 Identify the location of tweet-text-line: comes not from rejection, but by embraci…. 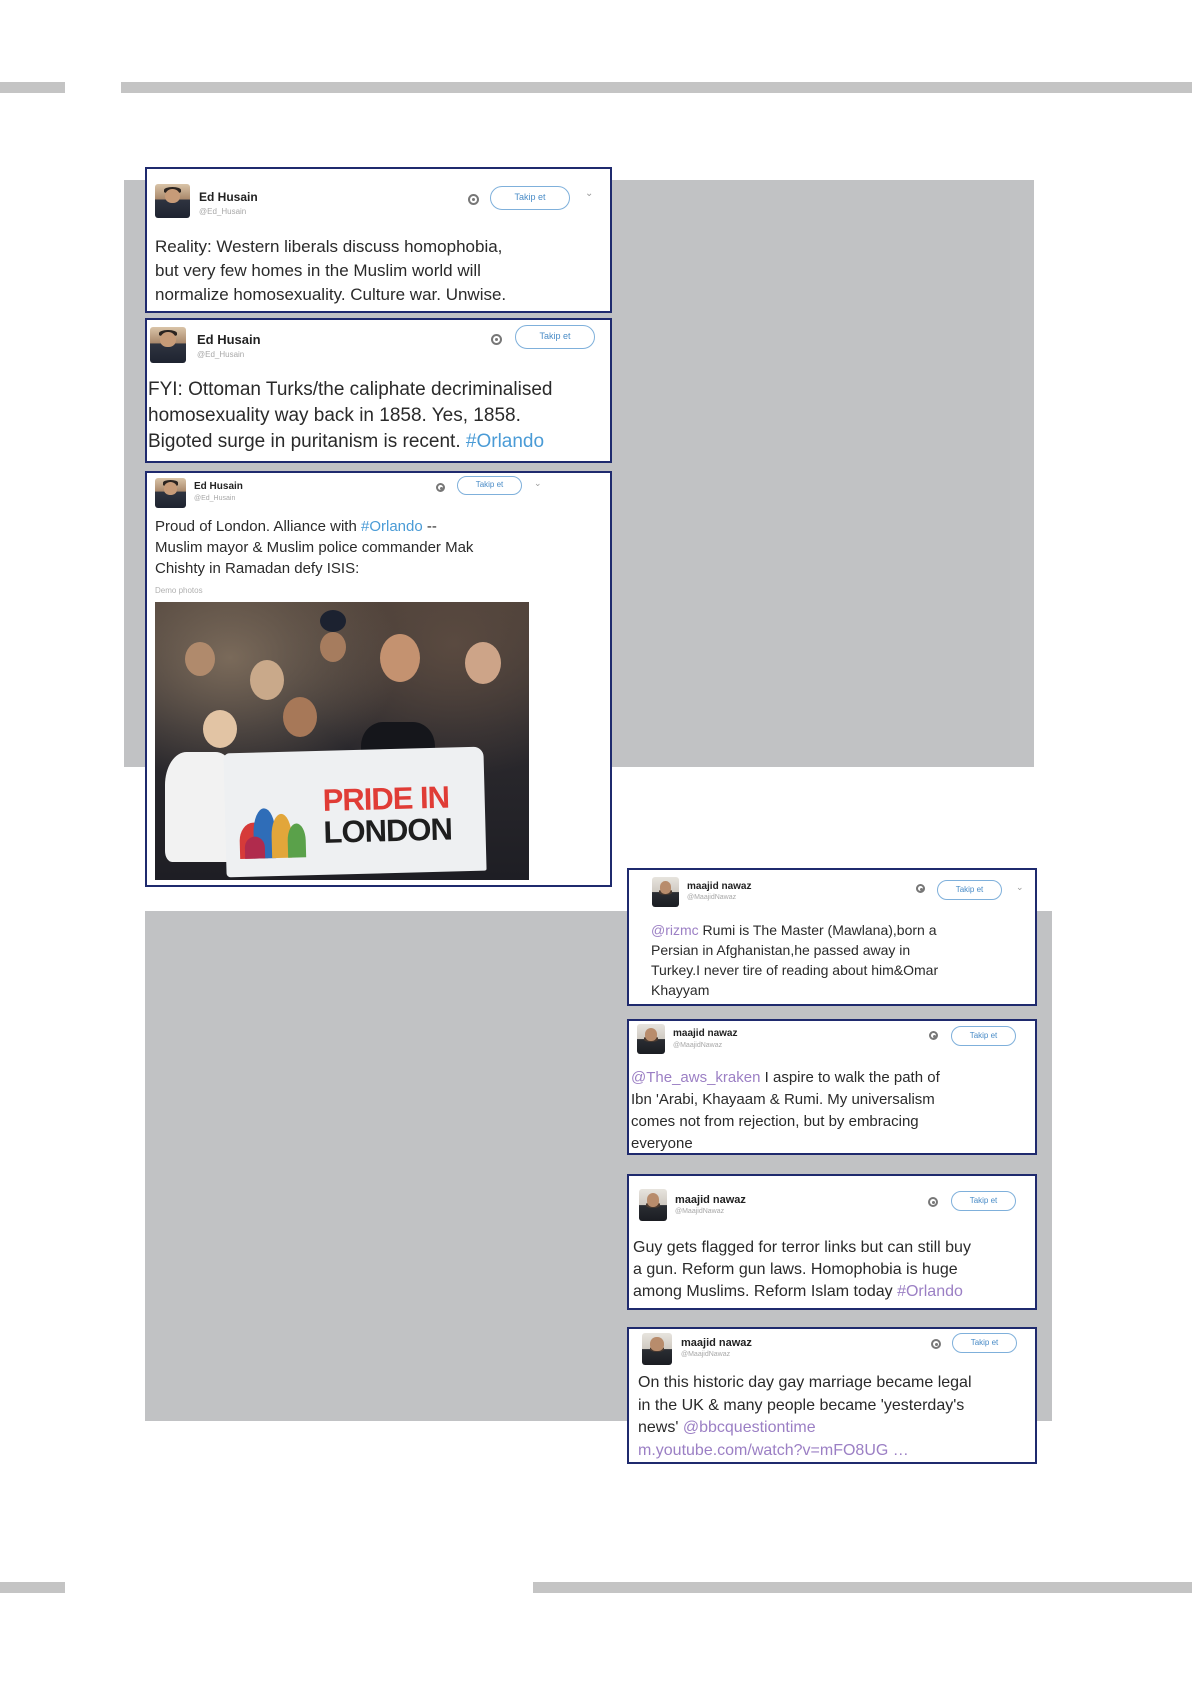
(785, 1122).